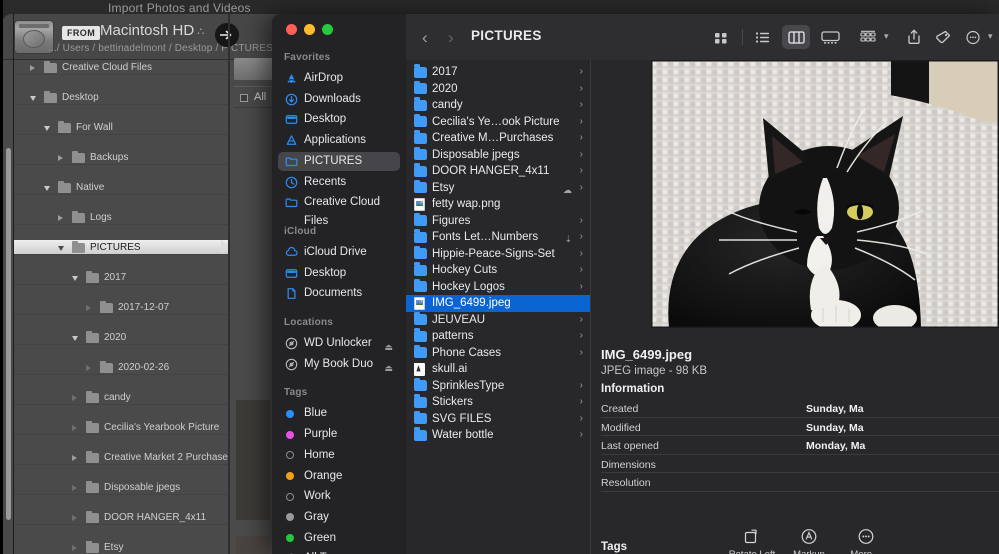 The width and height of the screenshot is (999, 554). I want to click on sidebar-item-airdrop: AirDrop, so click(339, 78).